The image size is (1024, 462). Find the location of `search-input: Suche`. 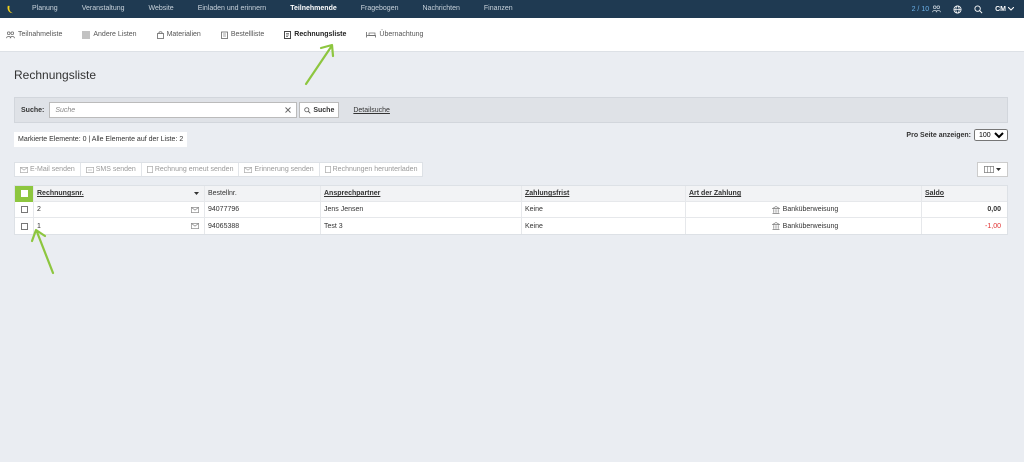

search-input: Suche is located at coordinates (173, 110).